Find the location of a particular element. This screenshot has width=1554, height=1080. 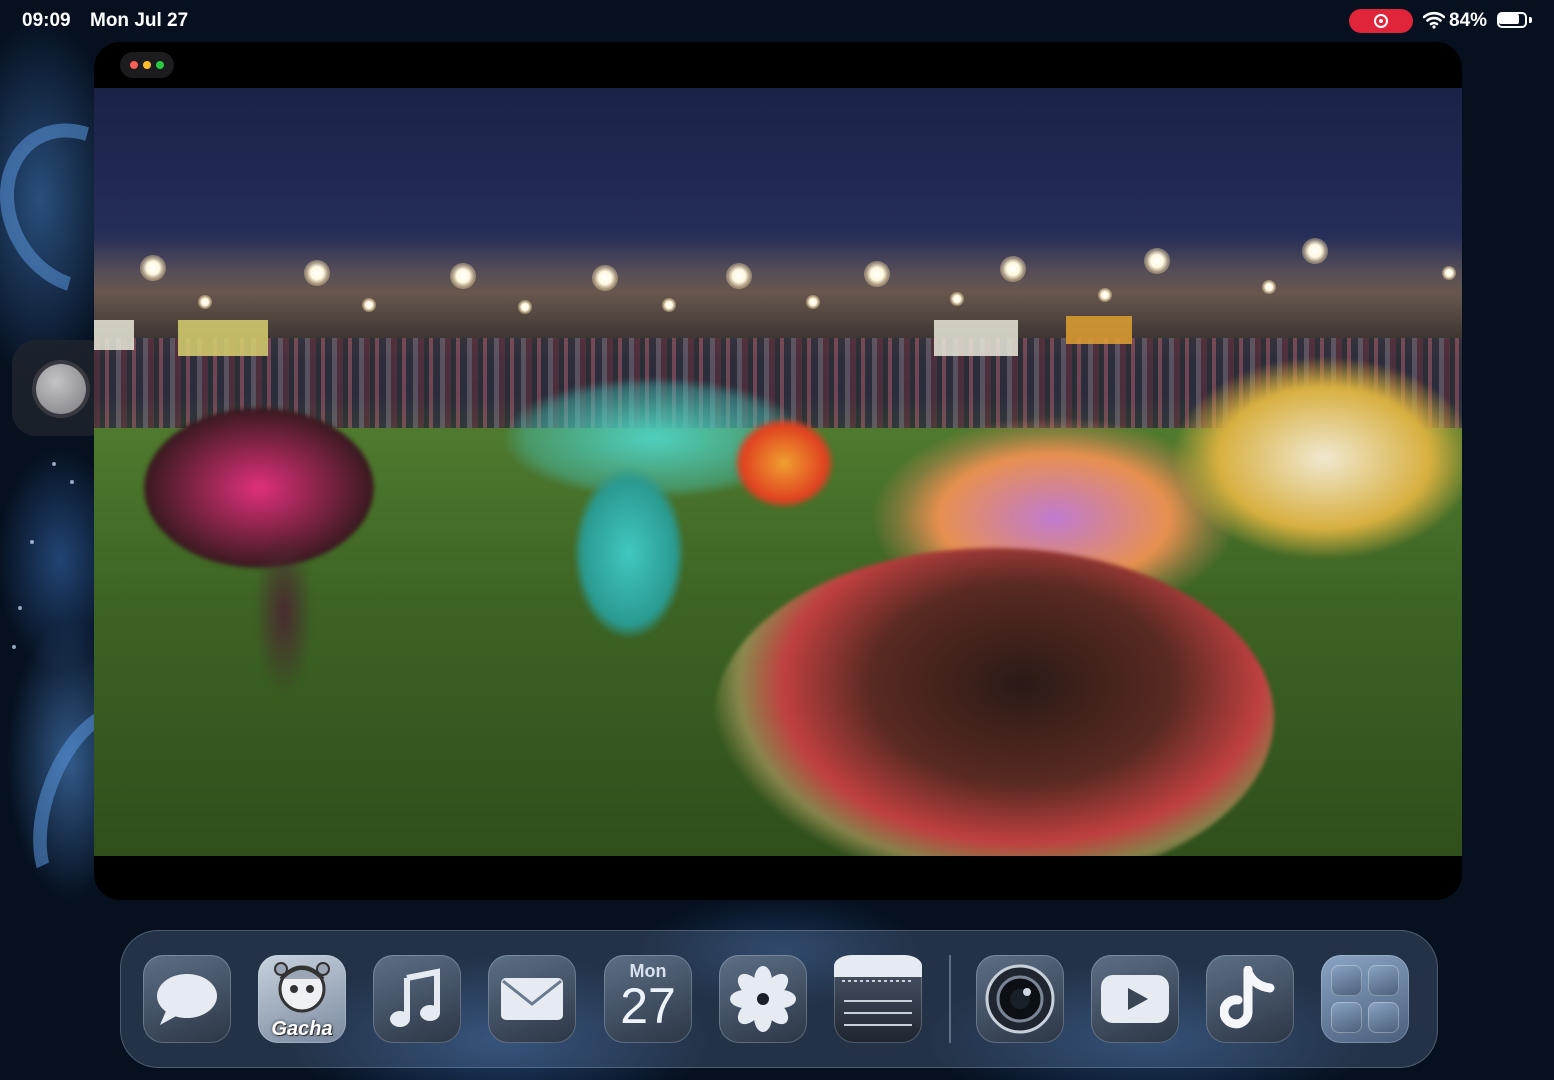

dock-app-gacha: Gacha is located at coordinates (302, 999).